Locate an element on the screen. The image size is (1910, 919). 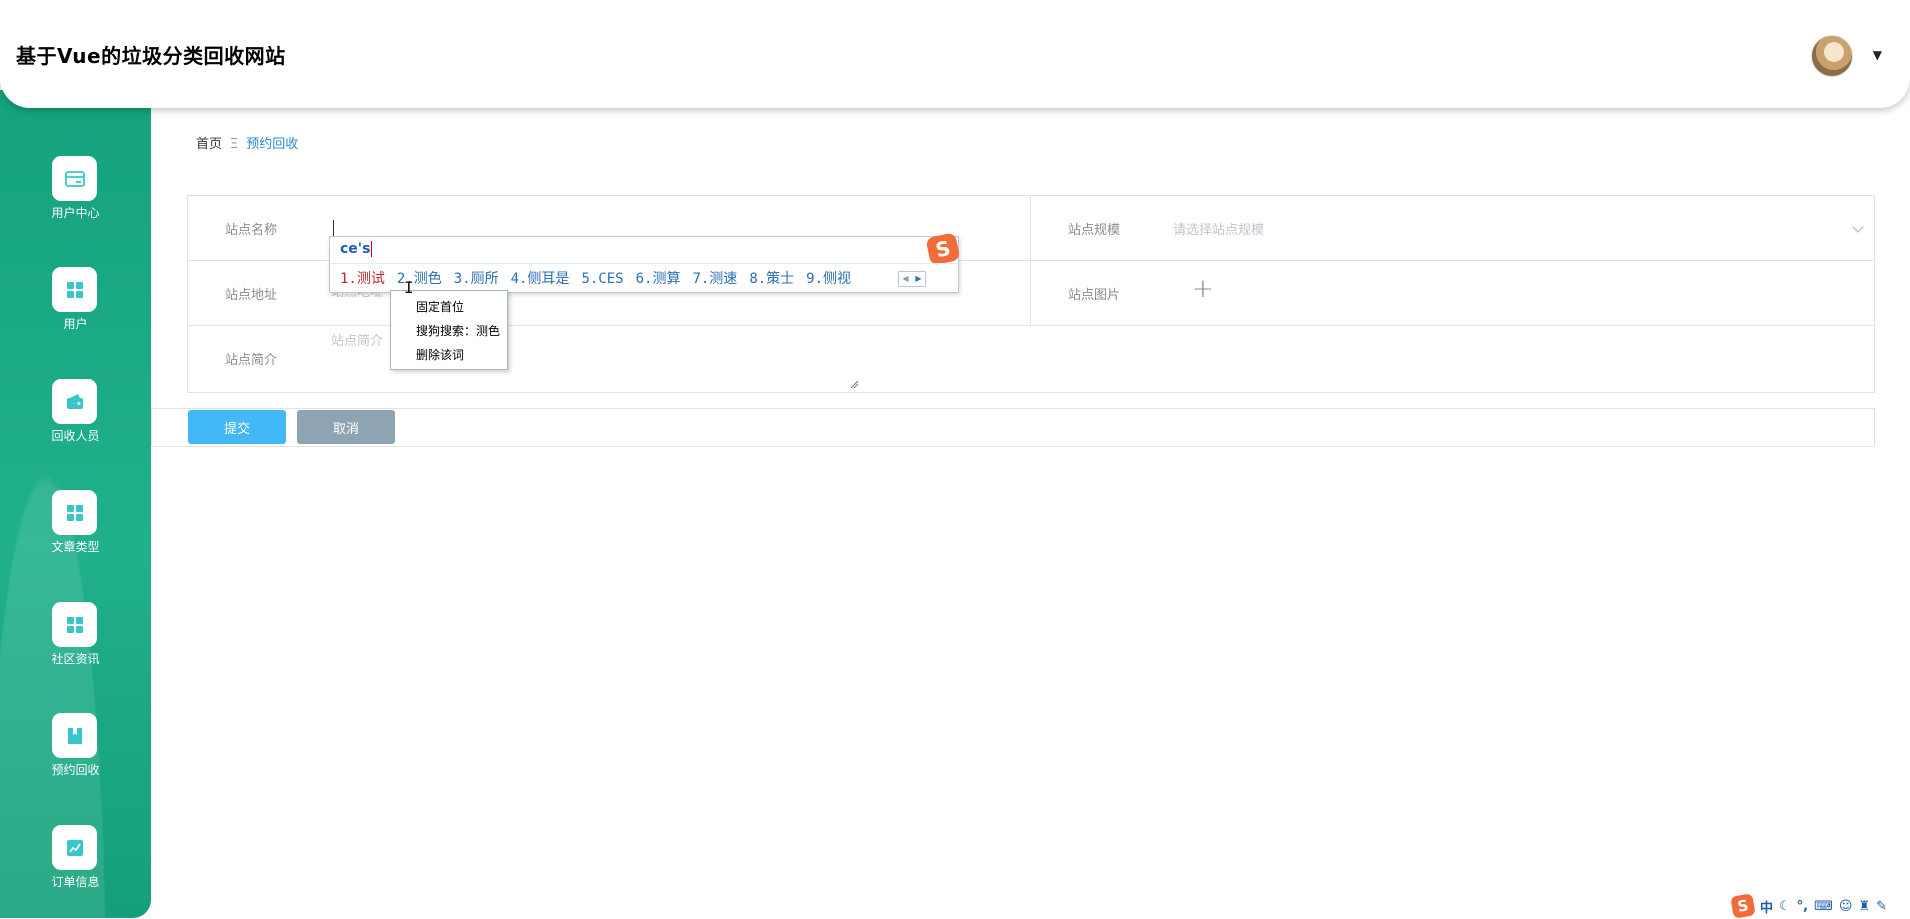
ime-candidate: 9.侧视 is located at coordinates (828, 279).